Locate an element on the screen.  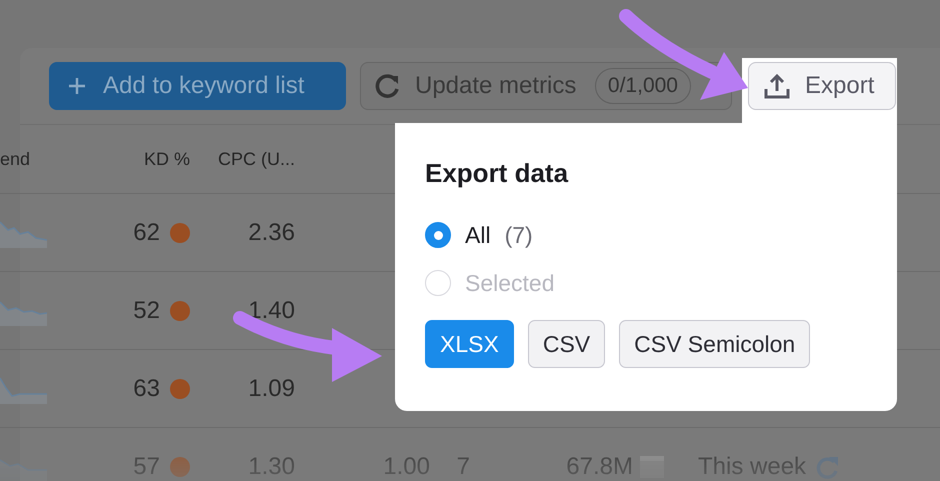
keyword-difficulty-value: 63 is located at coordinates (146, 388).